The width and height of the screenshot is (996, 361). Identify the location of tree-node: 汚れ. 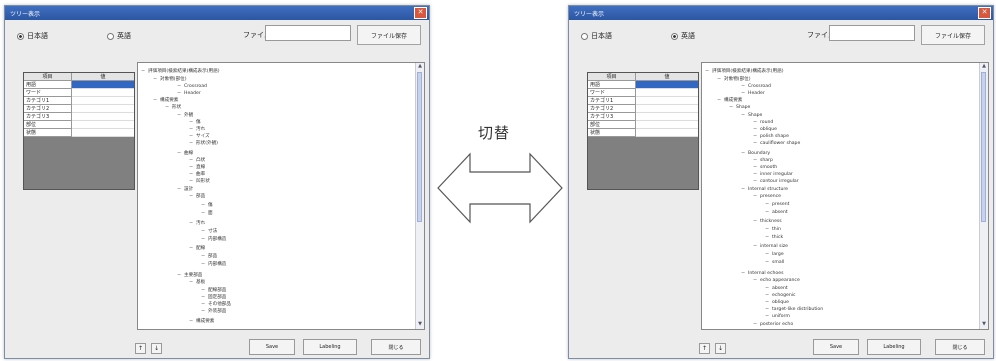
(200, 129).